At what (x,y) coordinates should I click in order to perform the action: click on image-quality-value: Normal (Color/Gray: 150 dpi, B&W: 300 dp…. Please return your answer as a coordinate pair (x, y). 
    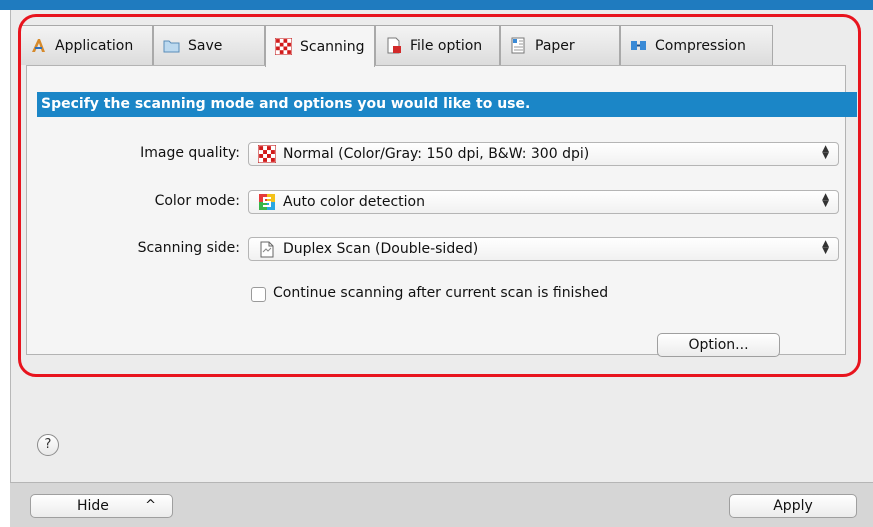
    Looking at the image, I should click on (436, 154).